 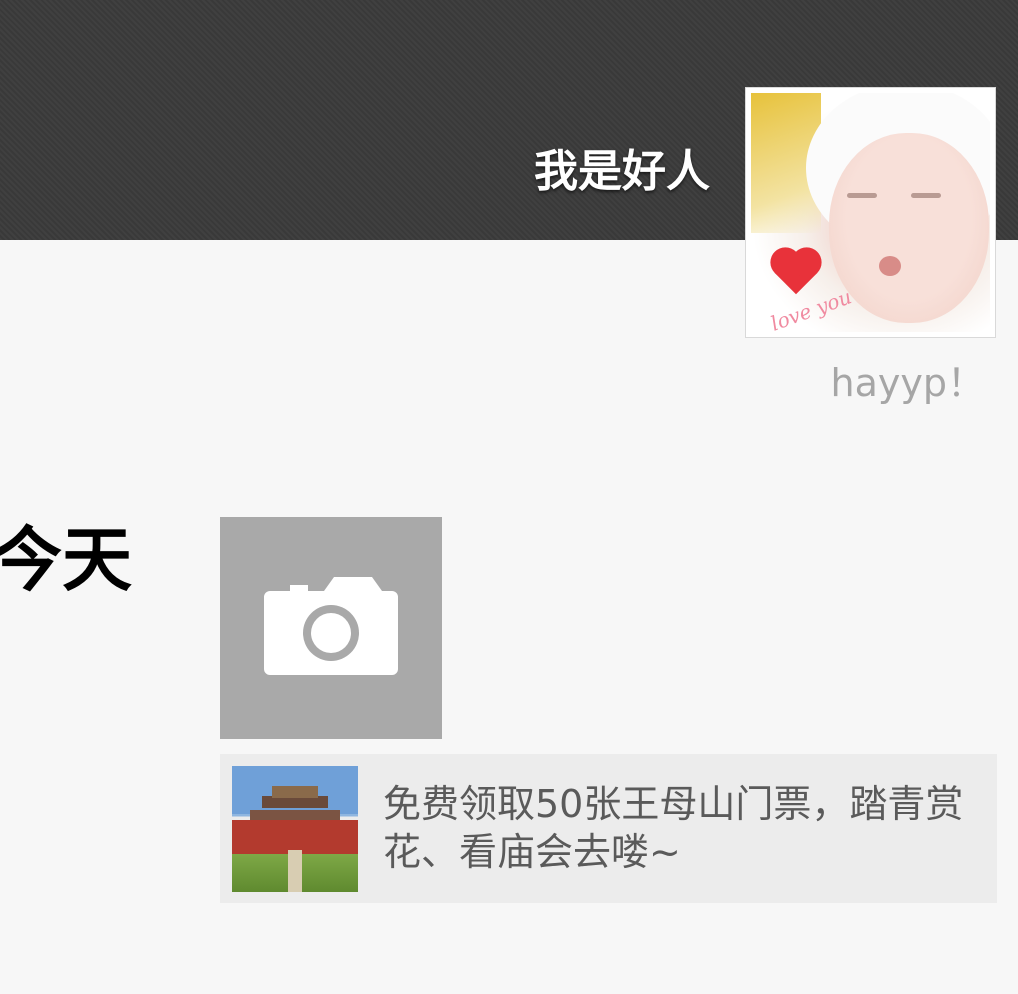 I want to click on profile-avatar: love you, so click(x=870, y=212).